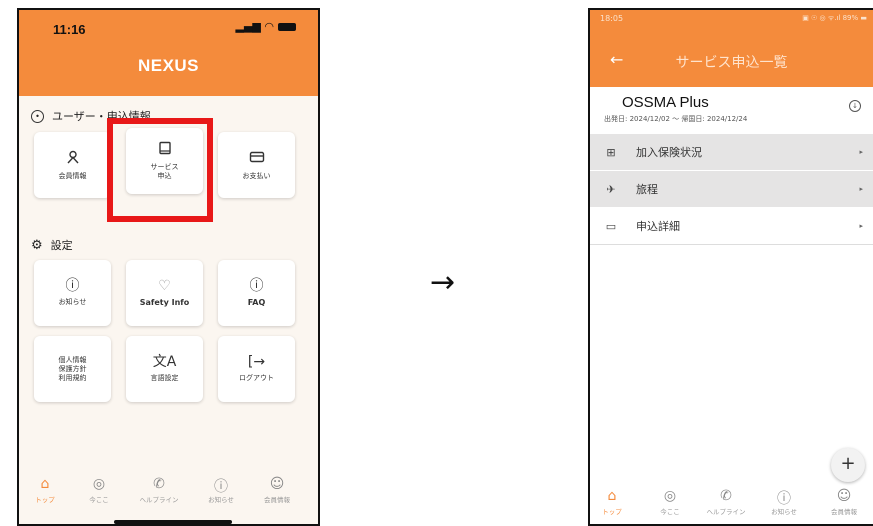 The image size is (873, 526). Describe the element at coordinates (164, 302) in the screenshot. I see `tile-label: Safety Info` at that location.